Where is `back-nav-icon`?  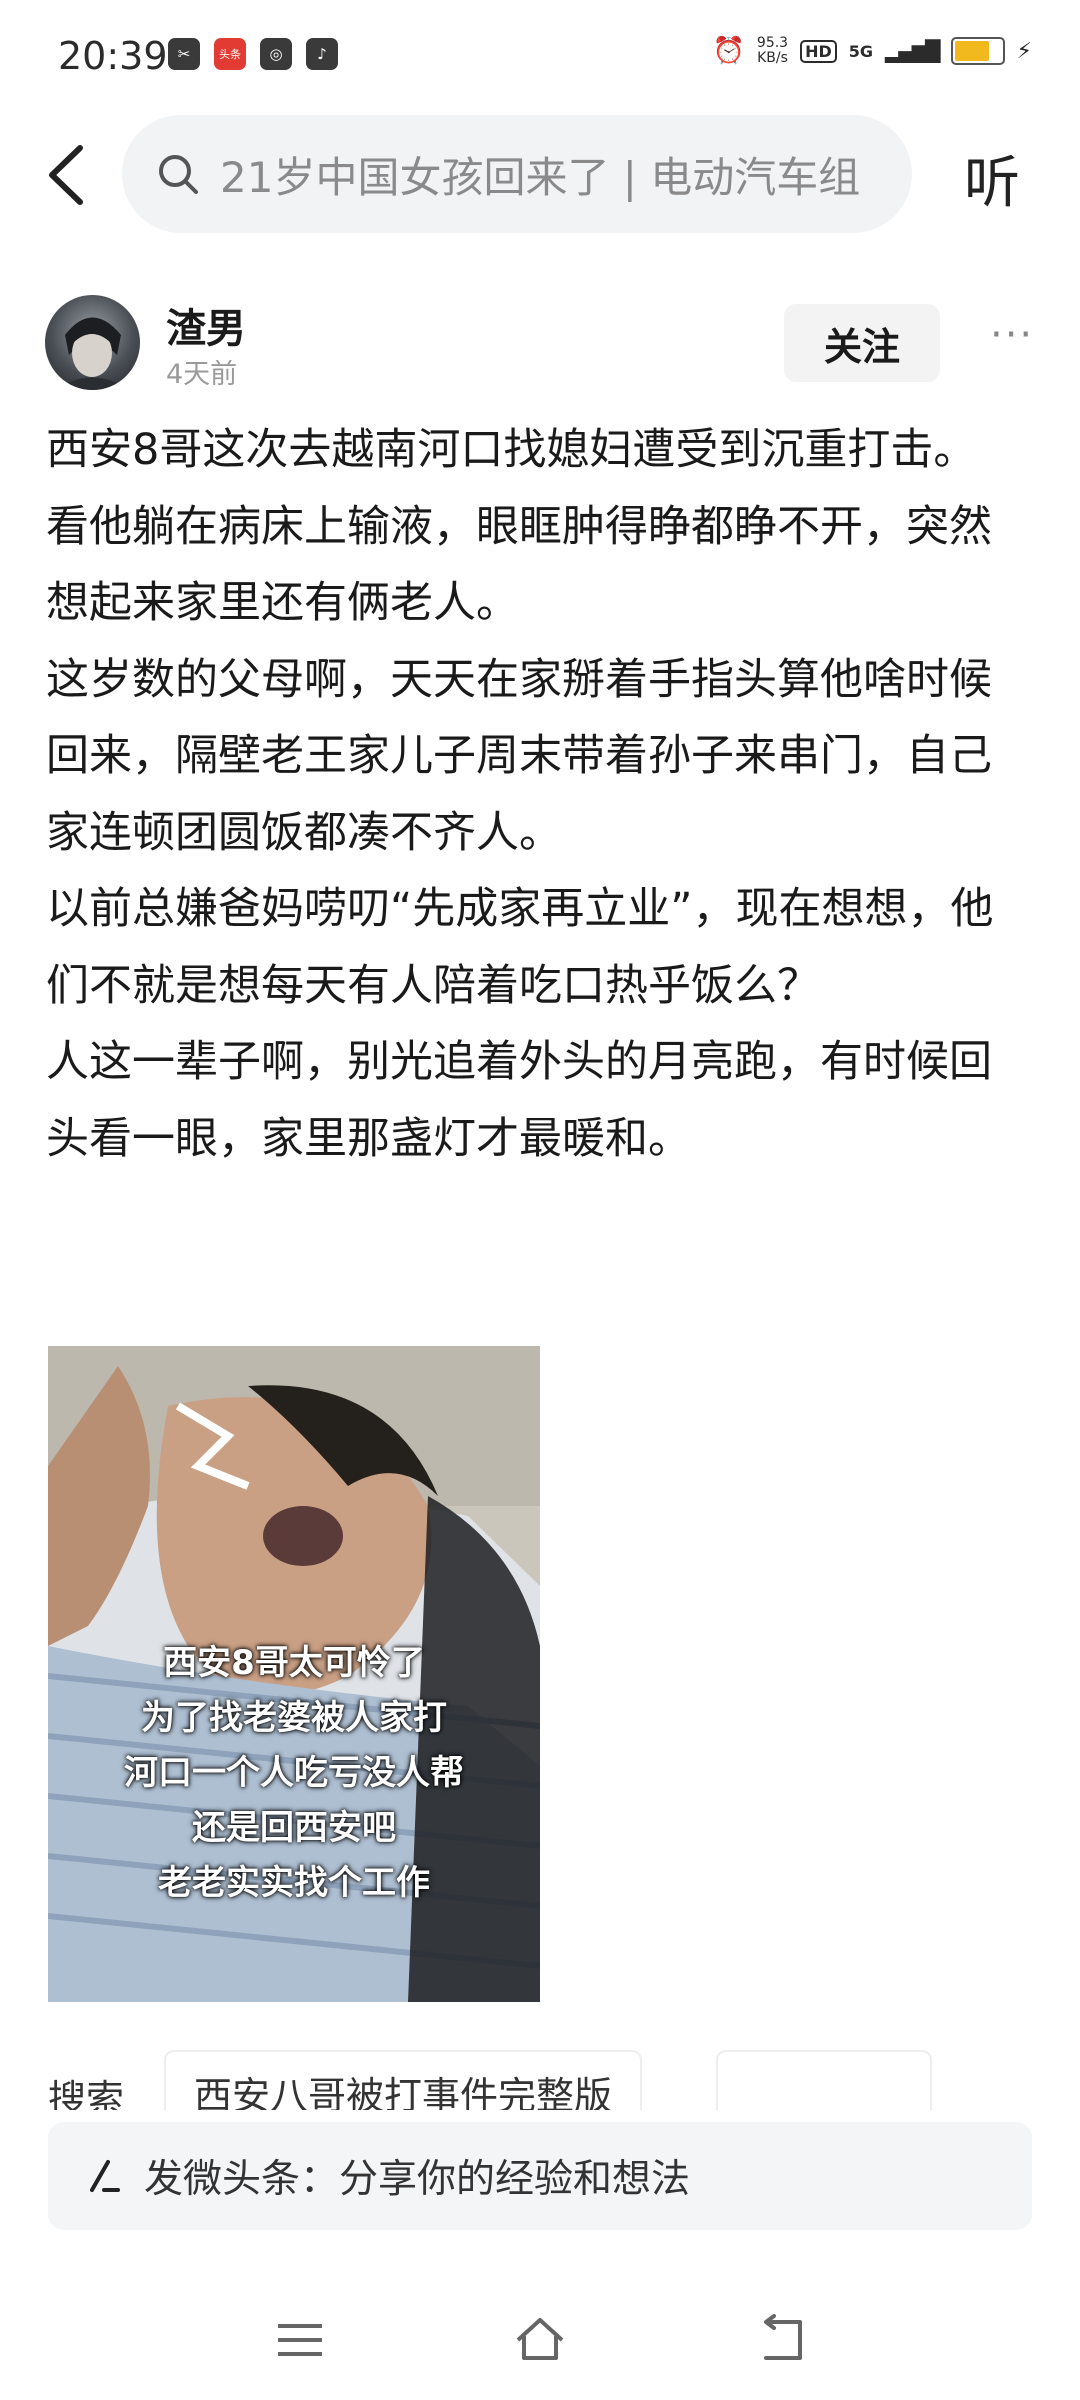
back-nav-icon is located at coordinates (782, 2340).